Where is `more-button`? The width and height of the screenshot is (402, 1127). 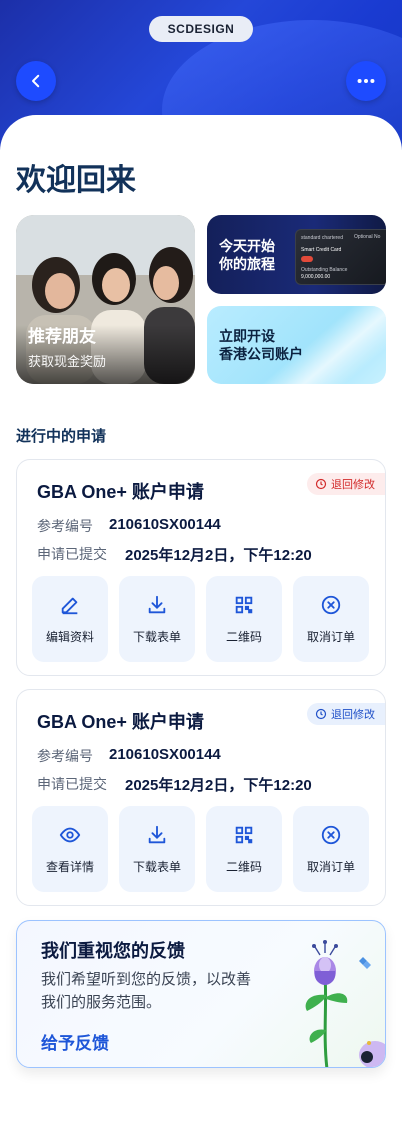
more-button is located at coordinates (366, 81).